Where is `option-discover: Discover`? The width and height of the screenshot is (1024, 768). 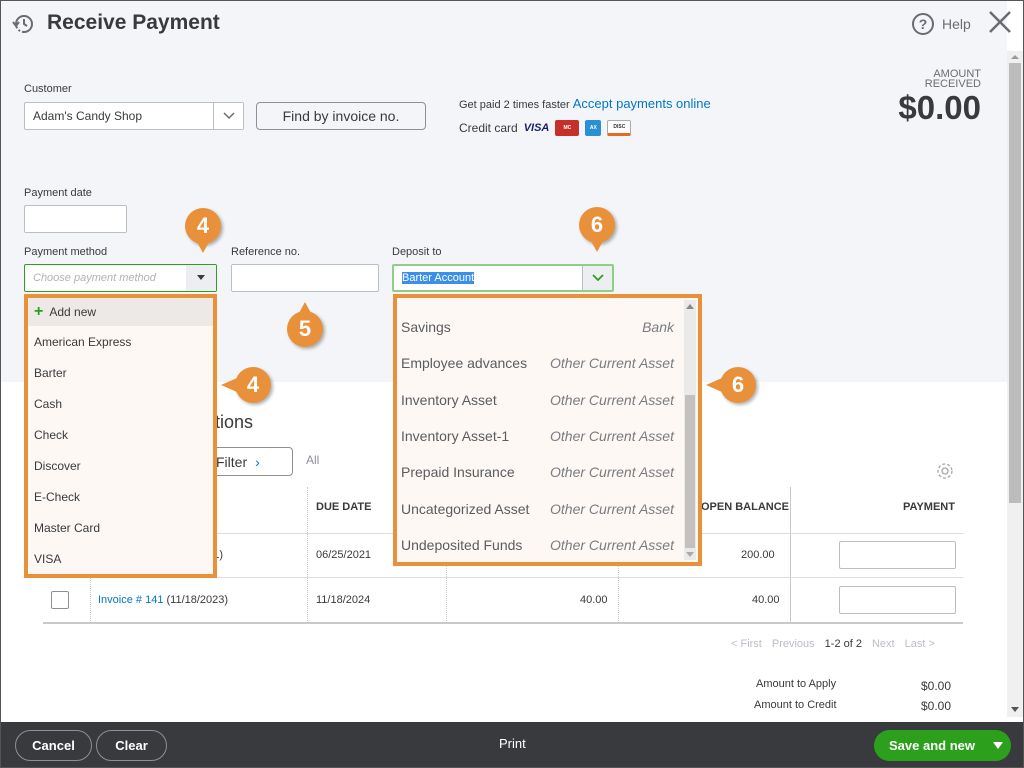 option-discover: Discover is located at coordinates (120, 465).